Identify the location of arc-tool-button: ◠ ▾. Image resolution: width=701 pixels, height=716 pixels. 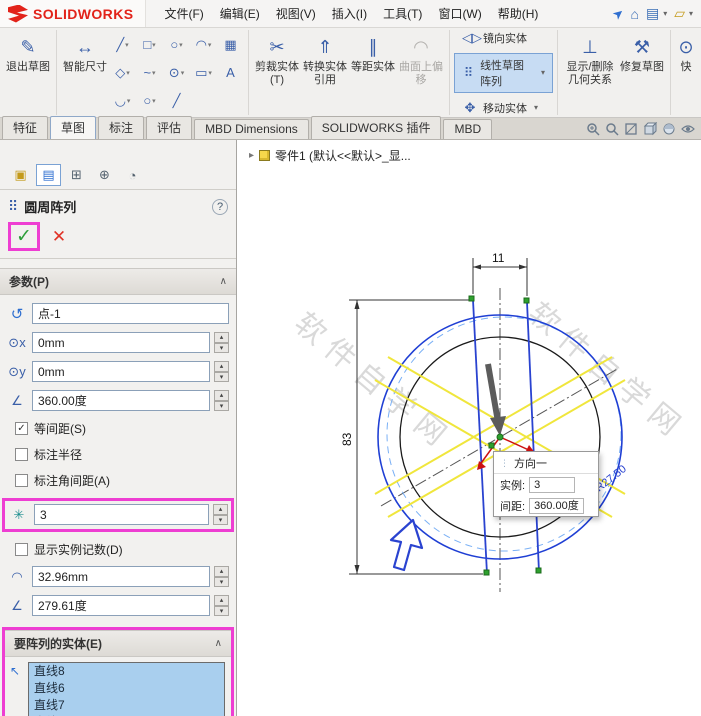
(203, 45).